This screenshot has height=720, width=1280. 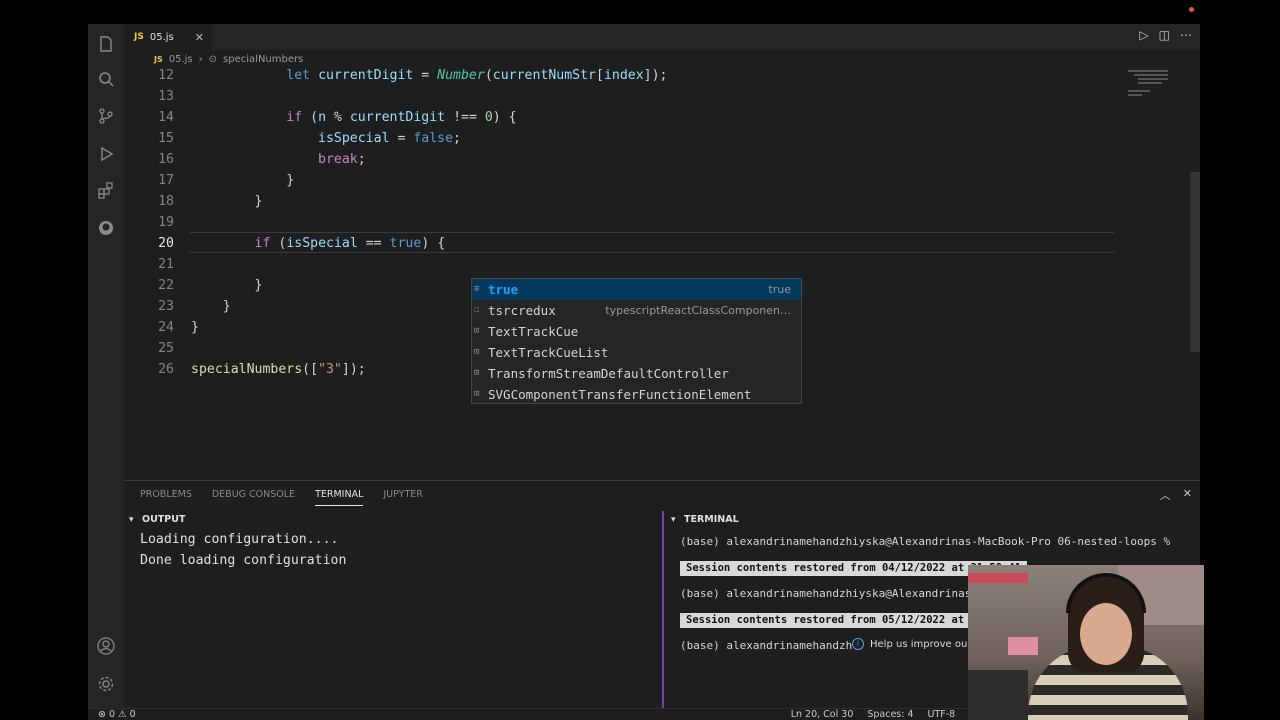 I want to click on chevron-up-icon: ︿, so click(x=1165, y=495).